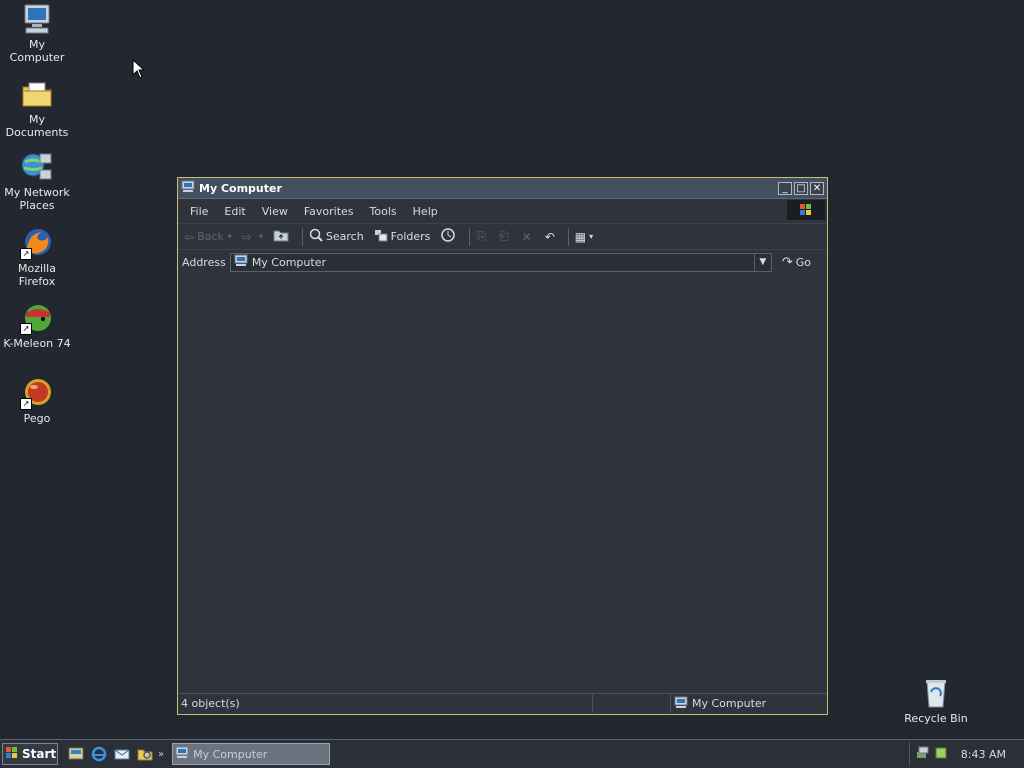  Describe the element at coordinates (381, 237) in the screenshot. I see `folders-icon` at that location.